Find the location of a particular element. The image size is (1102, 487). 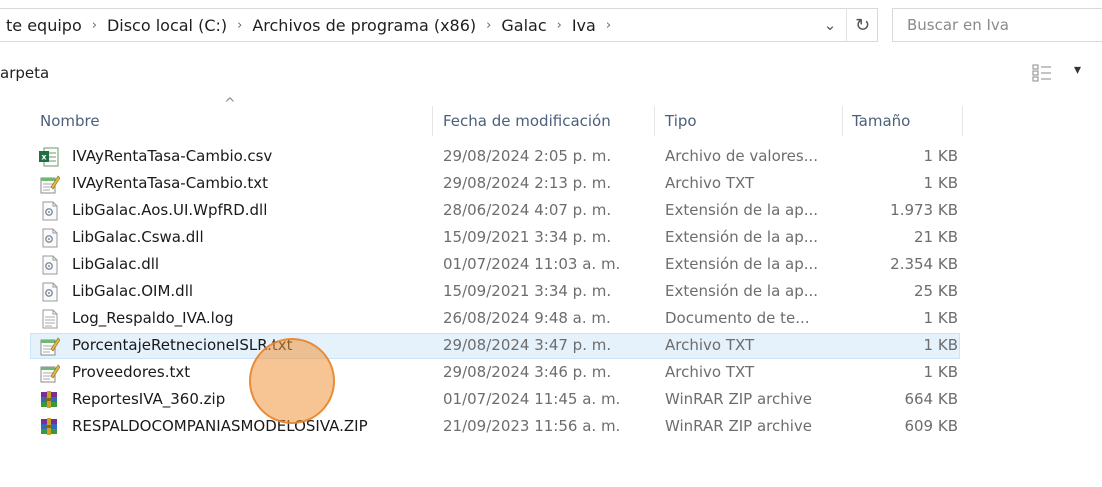

file-size: 2.354 KB is located at coordinates (924, 264).